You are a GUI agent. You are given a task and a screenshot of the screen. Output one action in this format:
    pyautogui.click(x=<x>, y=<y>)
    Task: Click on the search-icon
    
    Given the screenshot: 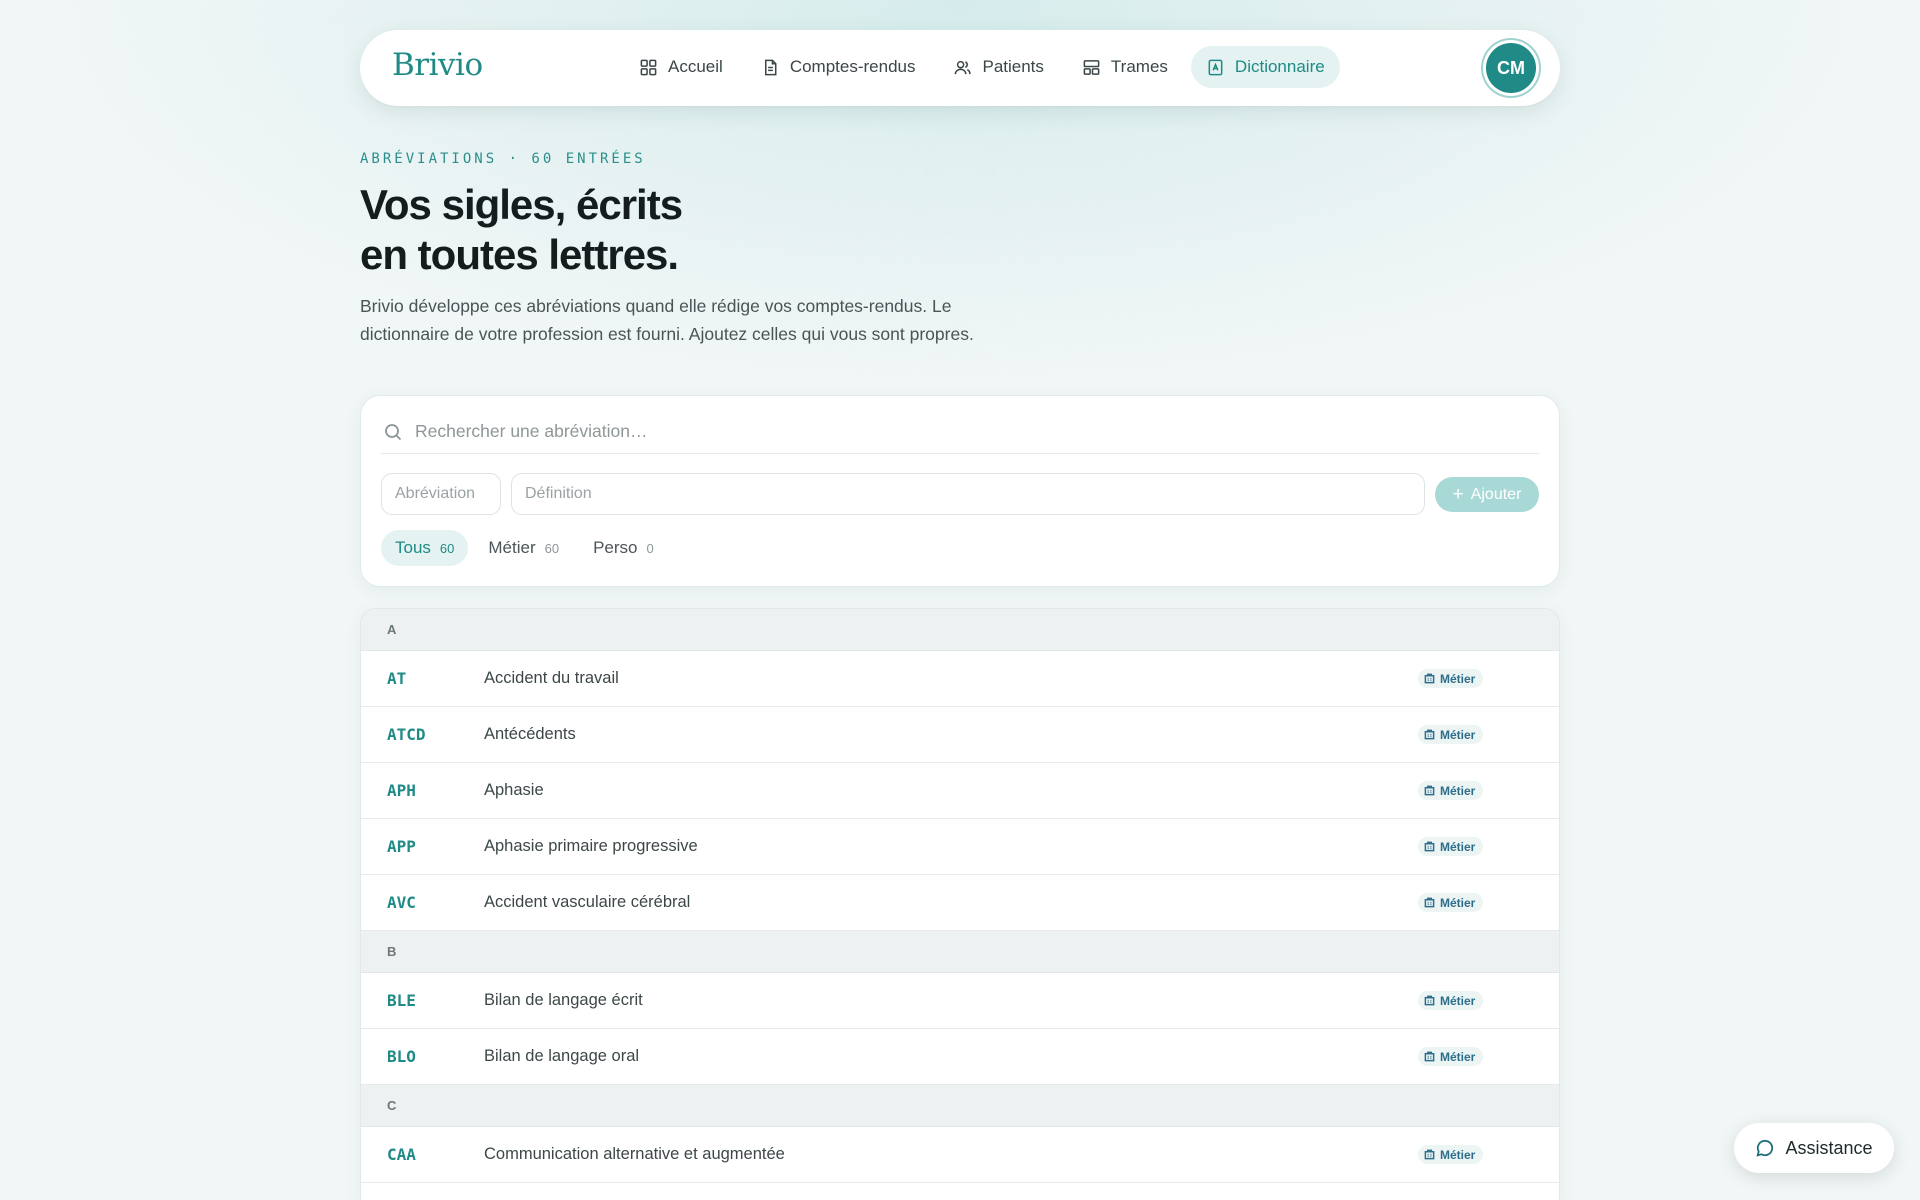 What is the action you would take?
    pyautogui.click(x=393, y=431)
    